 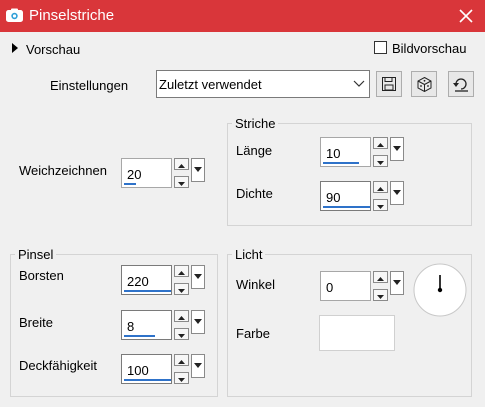 I want to click on camera-icon, so click(x=14, y=15).